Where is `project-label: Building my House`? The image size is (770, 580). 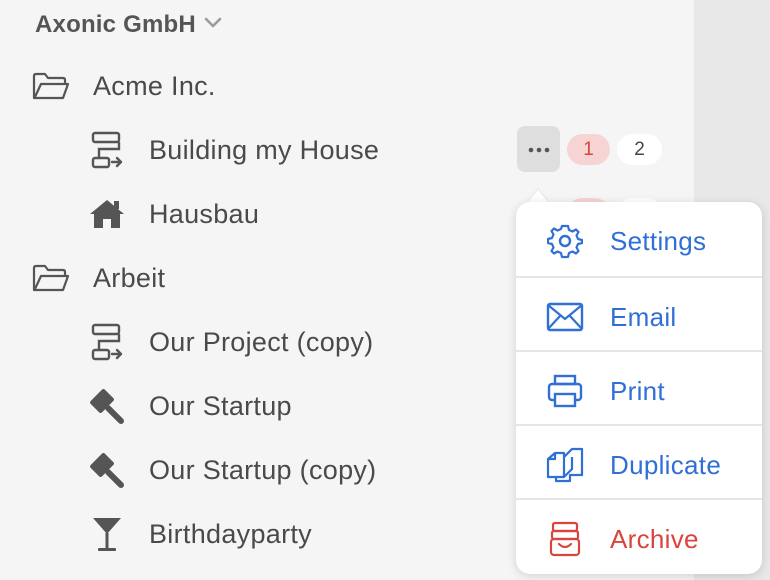 project-label: Building my House is located at coordinates (264, 149).